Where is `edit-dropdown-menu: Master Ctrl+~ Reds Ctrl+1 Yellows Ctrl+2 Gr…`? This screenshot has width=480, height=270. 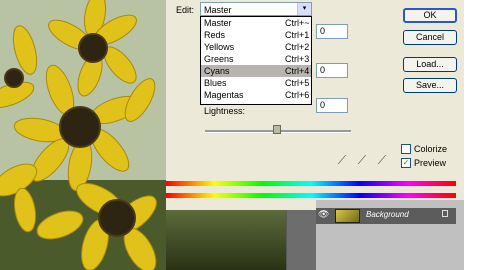 edit-dropdown-menu: Master Ctrl+~ Reds Ctrl+1 Yellows Ctrl+2 Gr… is located at coordinates (256, 60).